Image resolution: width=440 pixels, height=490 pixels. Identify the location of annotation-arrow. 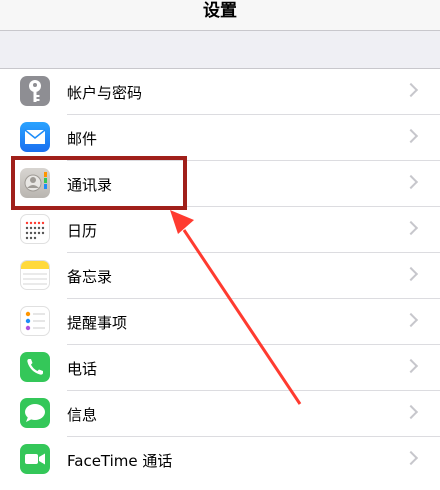
(236, 307).